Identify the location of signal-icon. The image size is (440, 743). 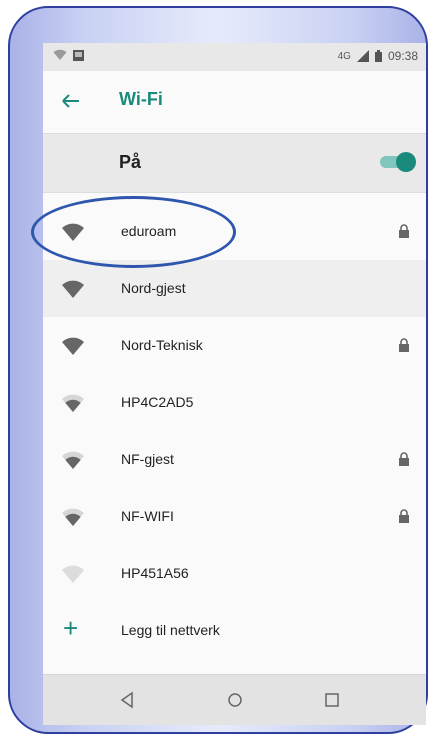
(362, 56).